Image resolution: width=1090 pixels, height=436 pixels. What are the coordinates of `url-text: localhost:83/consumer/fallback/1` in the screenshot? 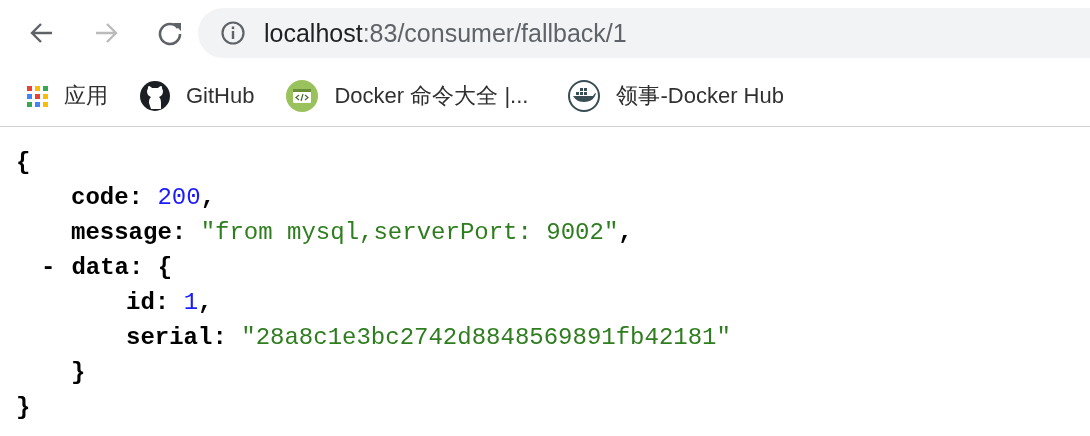 It's located at (445, 33).